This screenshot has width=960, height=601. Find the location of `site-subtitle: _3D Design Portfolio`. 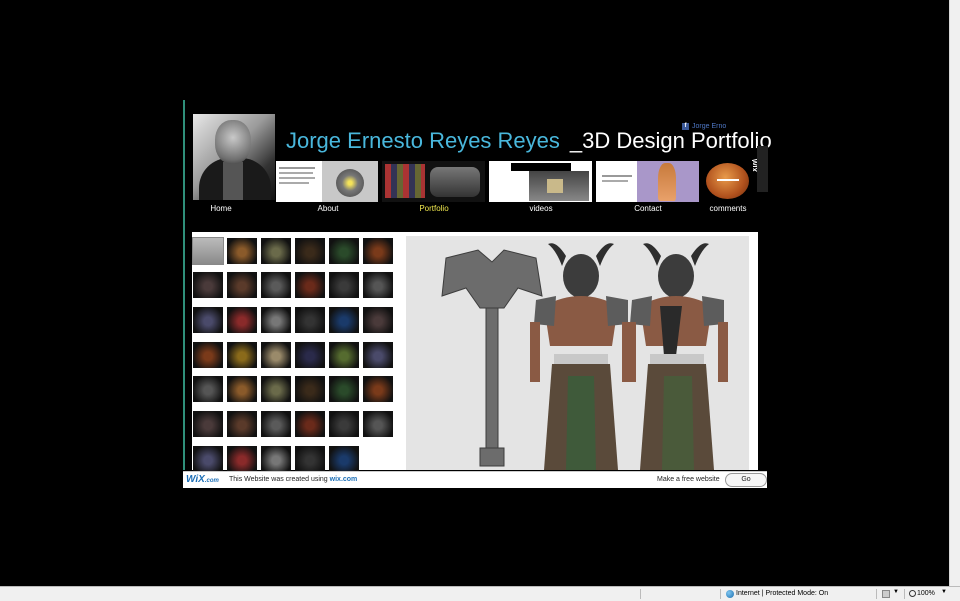

site-subtitle: _3D Design Portfolio is located at coordinates (670, 140).